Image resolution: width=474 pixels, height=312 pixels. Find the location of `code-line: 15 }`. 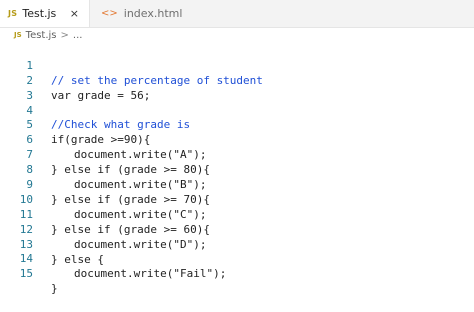

code-line: 15 } is located at coordinates (237, 273).